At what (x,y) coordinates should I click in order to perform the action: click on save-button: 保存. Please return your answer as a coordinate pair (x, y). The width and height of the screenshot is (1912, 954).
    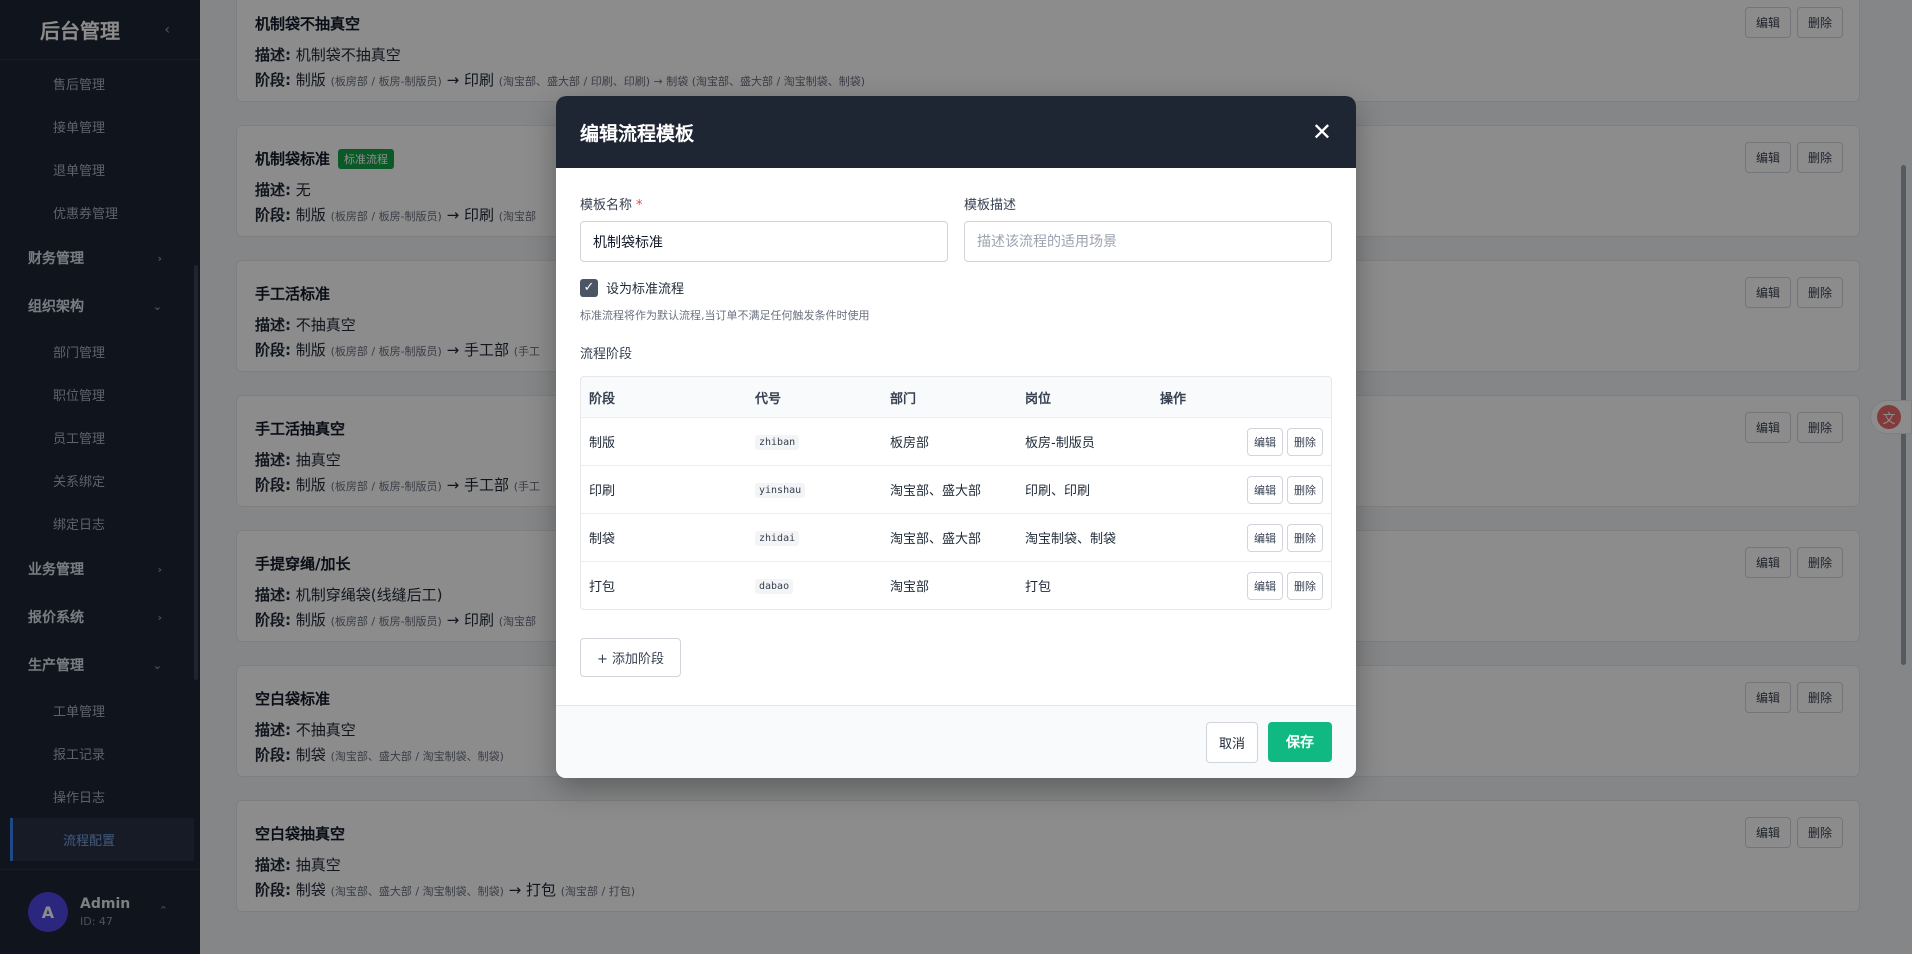
    Looking at the image, I should click on (1300, 742).